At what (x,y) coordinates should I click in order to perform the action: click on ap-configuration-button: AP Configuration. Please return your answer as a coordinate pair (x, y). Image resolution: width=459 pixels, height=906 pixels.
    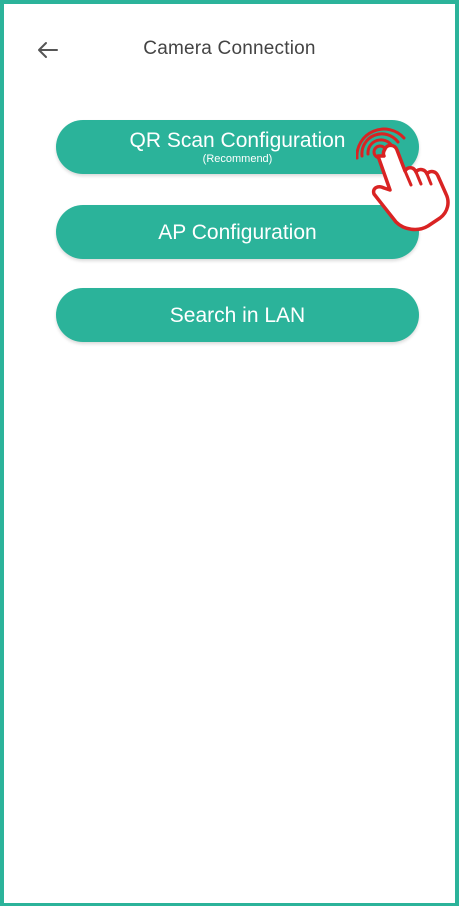
    Looking at the image, I should click on (237, 232).